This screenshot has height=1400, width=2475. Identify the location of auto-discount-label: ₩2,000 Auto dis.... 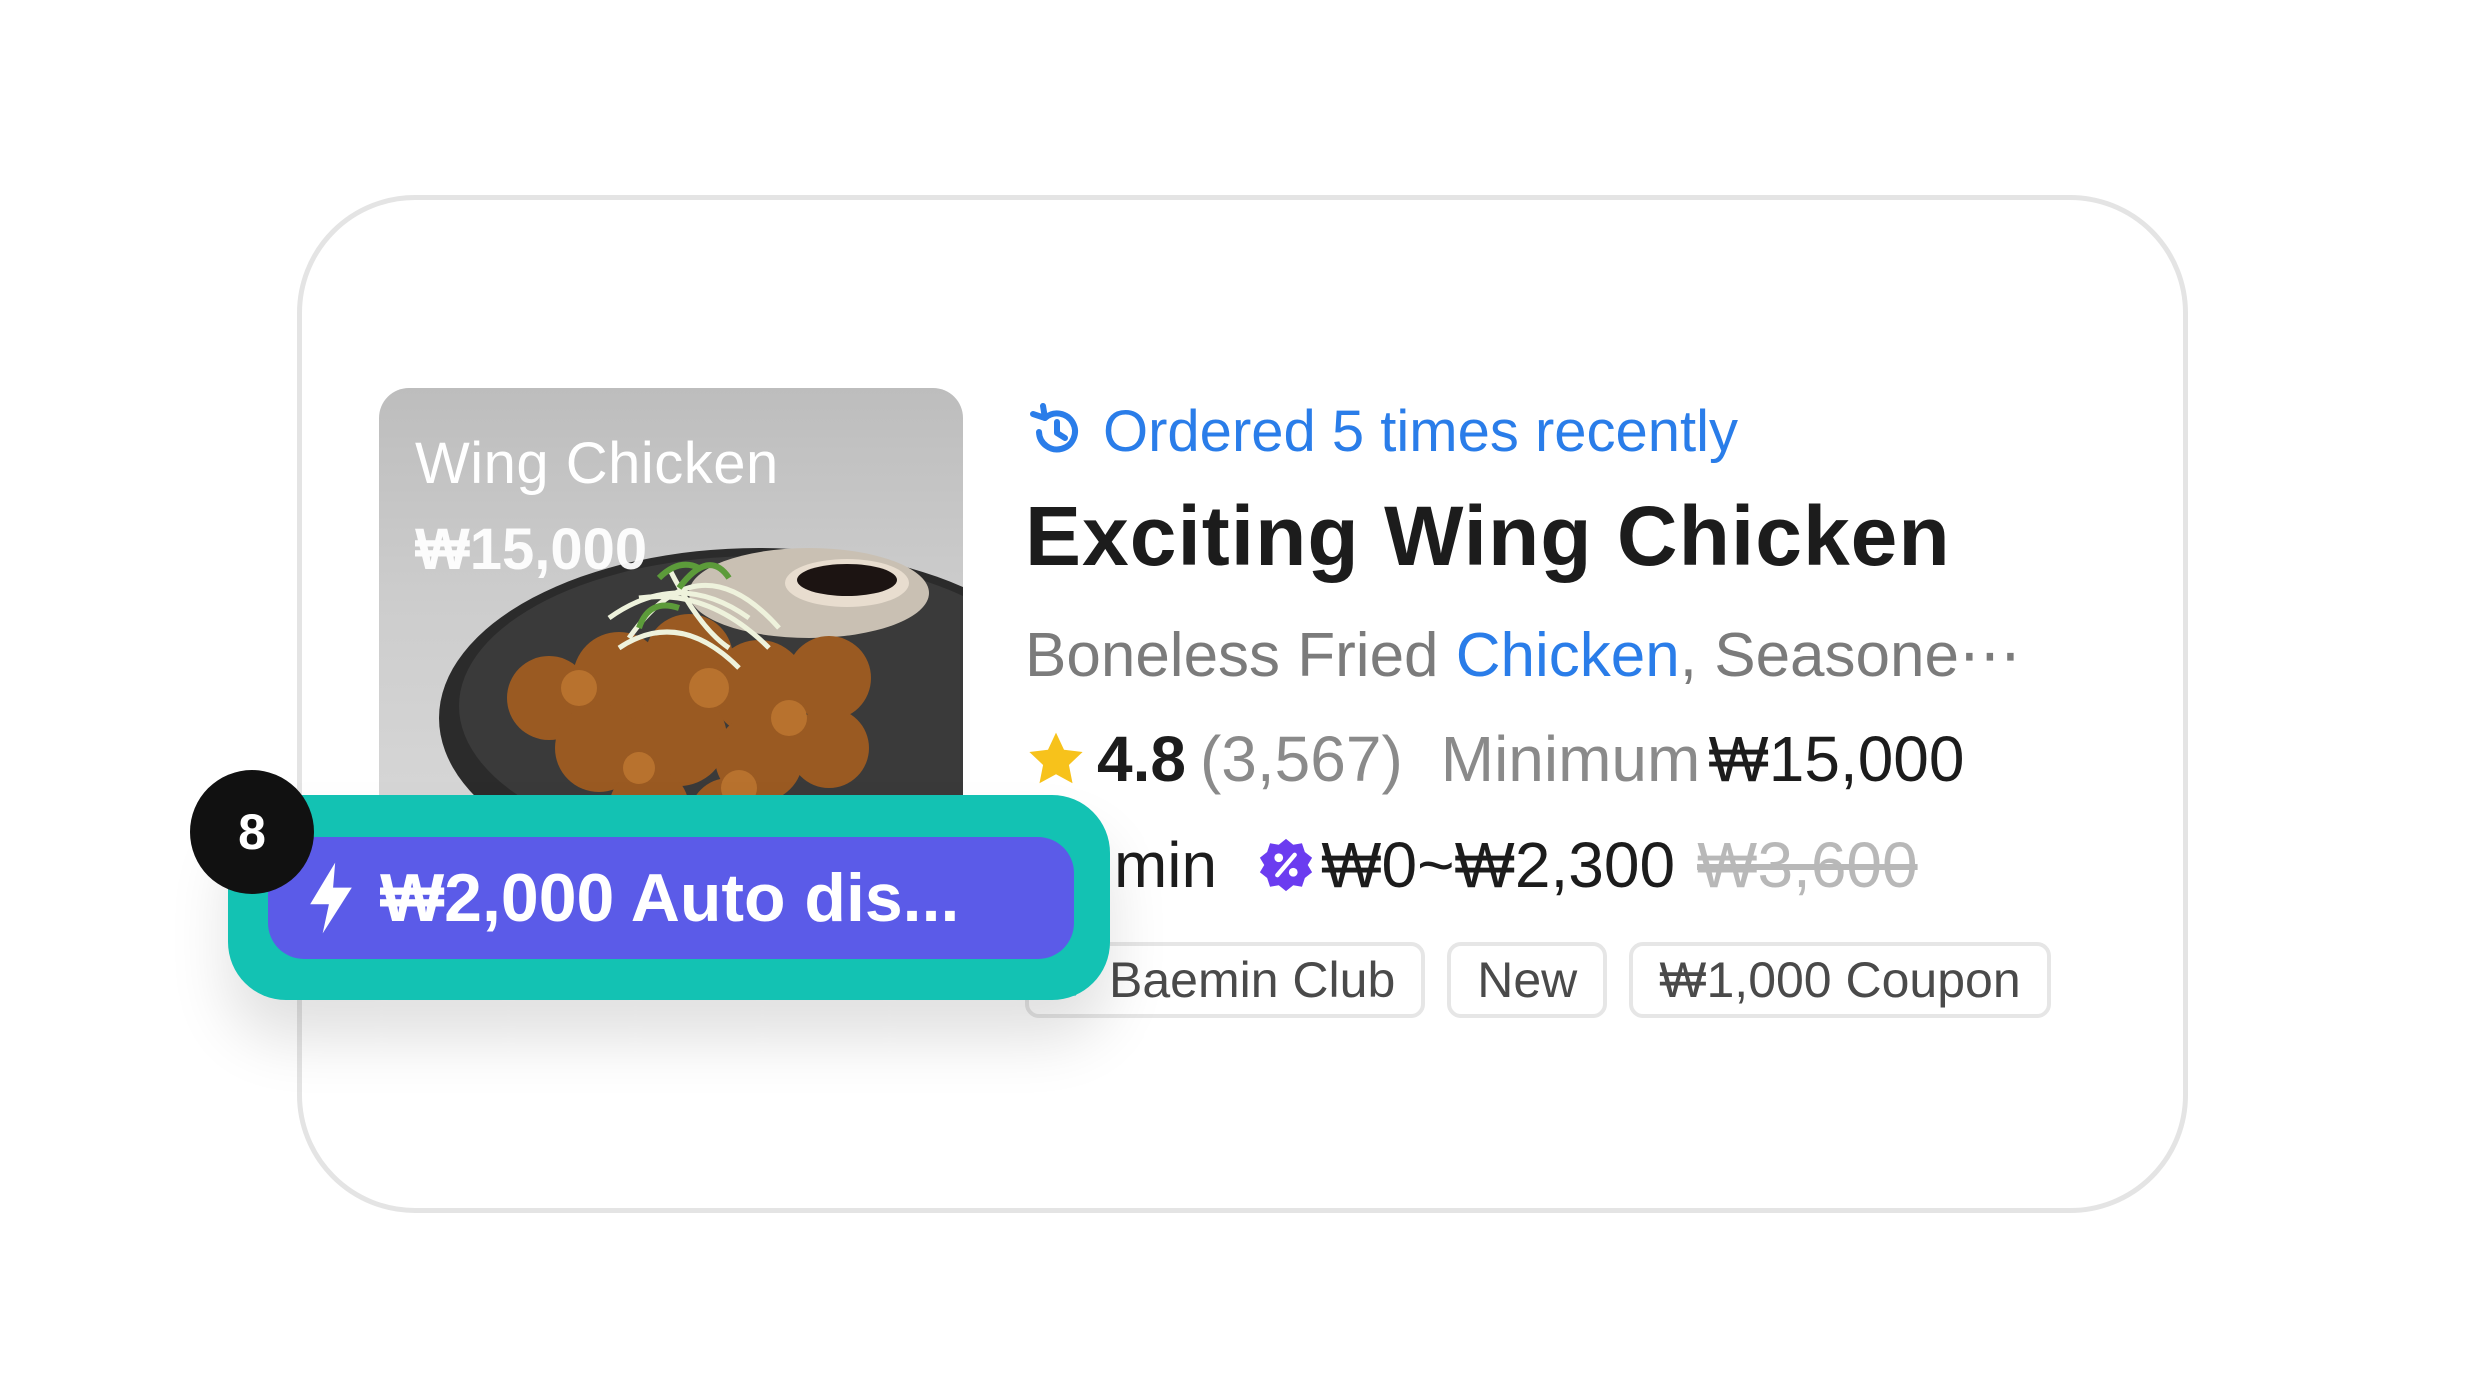
(670, 898).